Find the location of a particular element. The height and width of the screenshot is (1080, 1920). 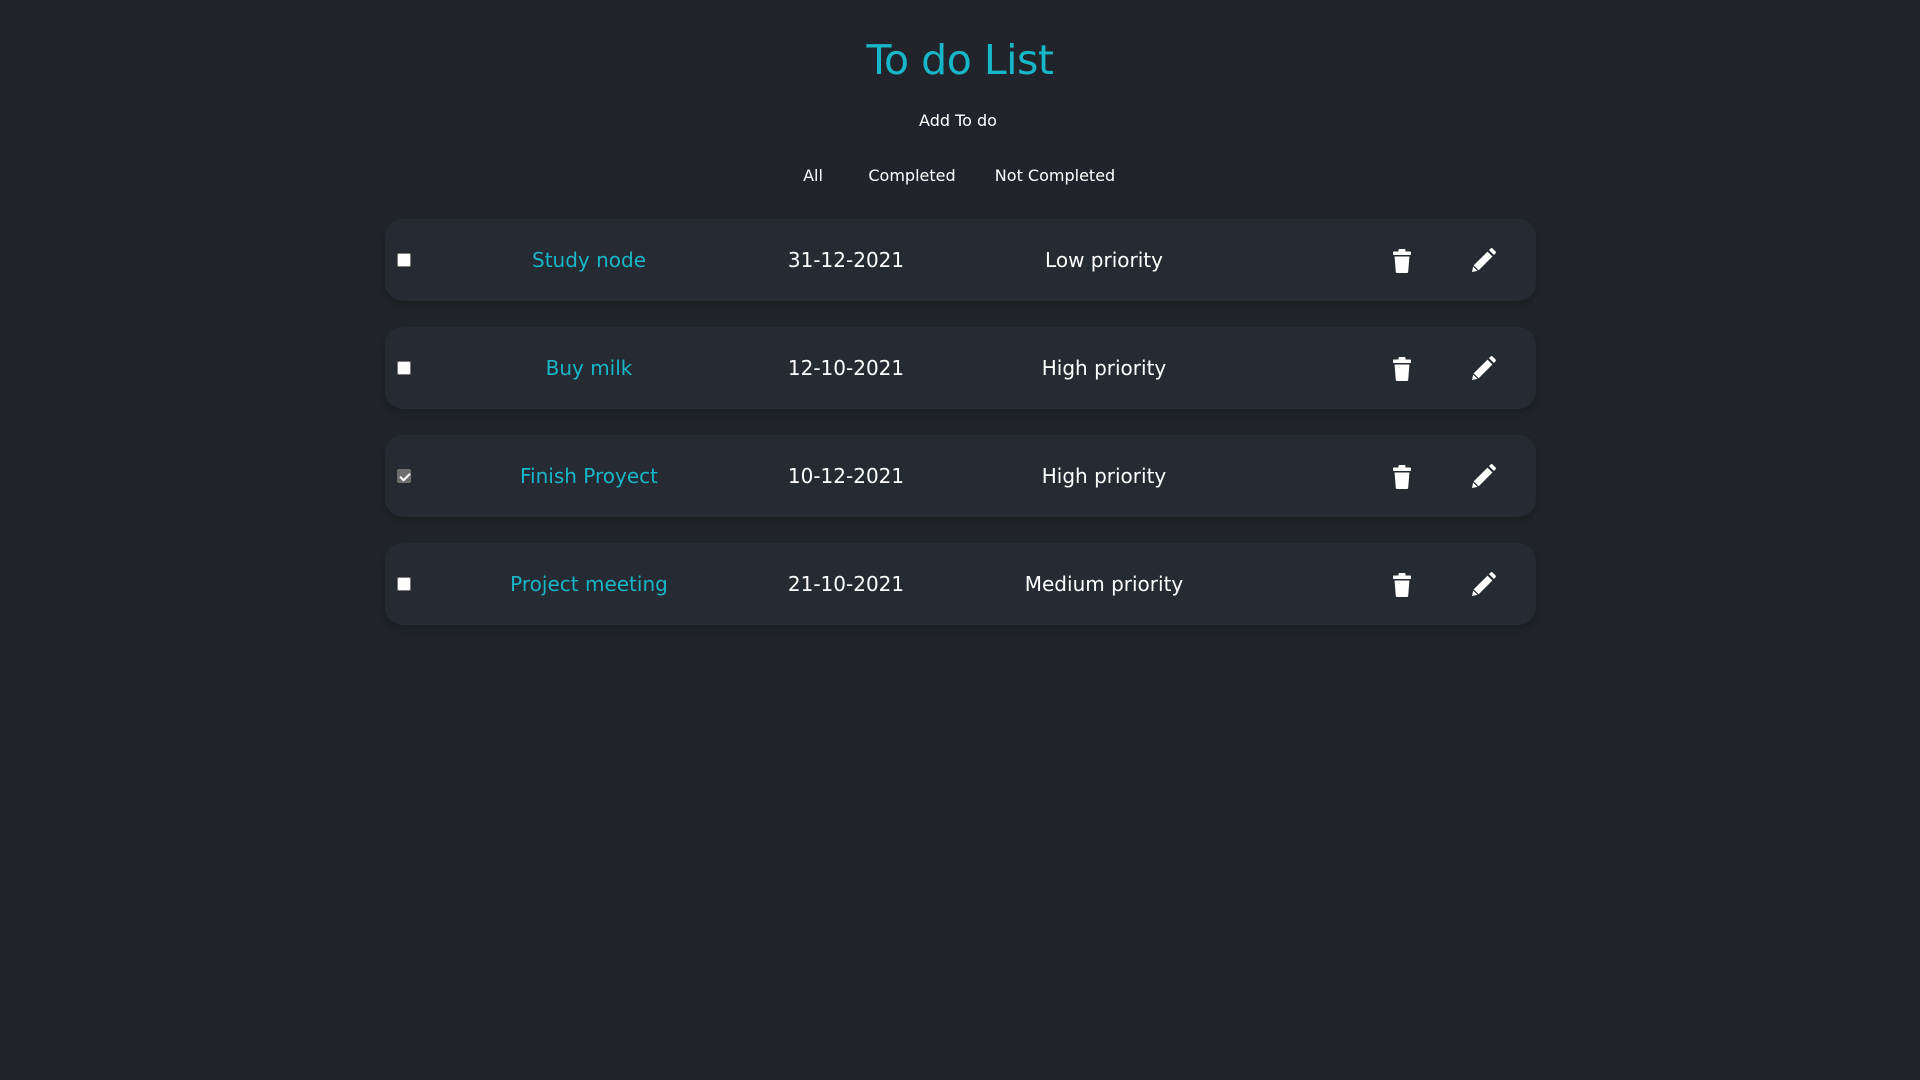

todo-name: Study node is located at coordinates (589, 260).